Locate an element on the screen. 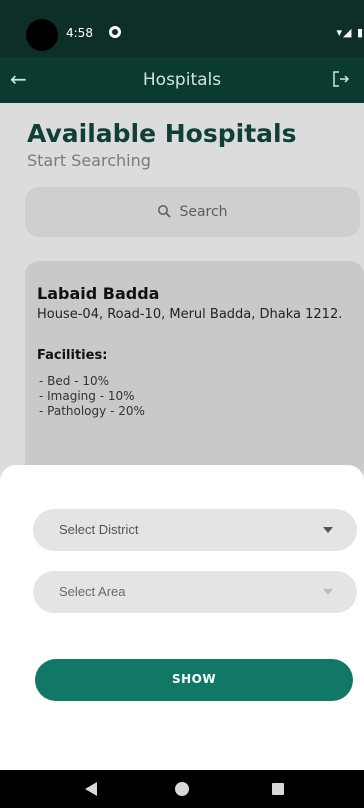 This screenshot has width=364, height=808. district-dropdown-label: Select District is located at coordinates (99, 529).